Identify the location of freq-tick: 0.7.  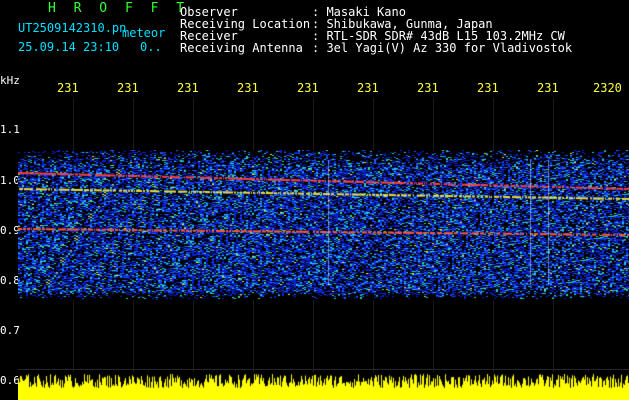
(10, 330).